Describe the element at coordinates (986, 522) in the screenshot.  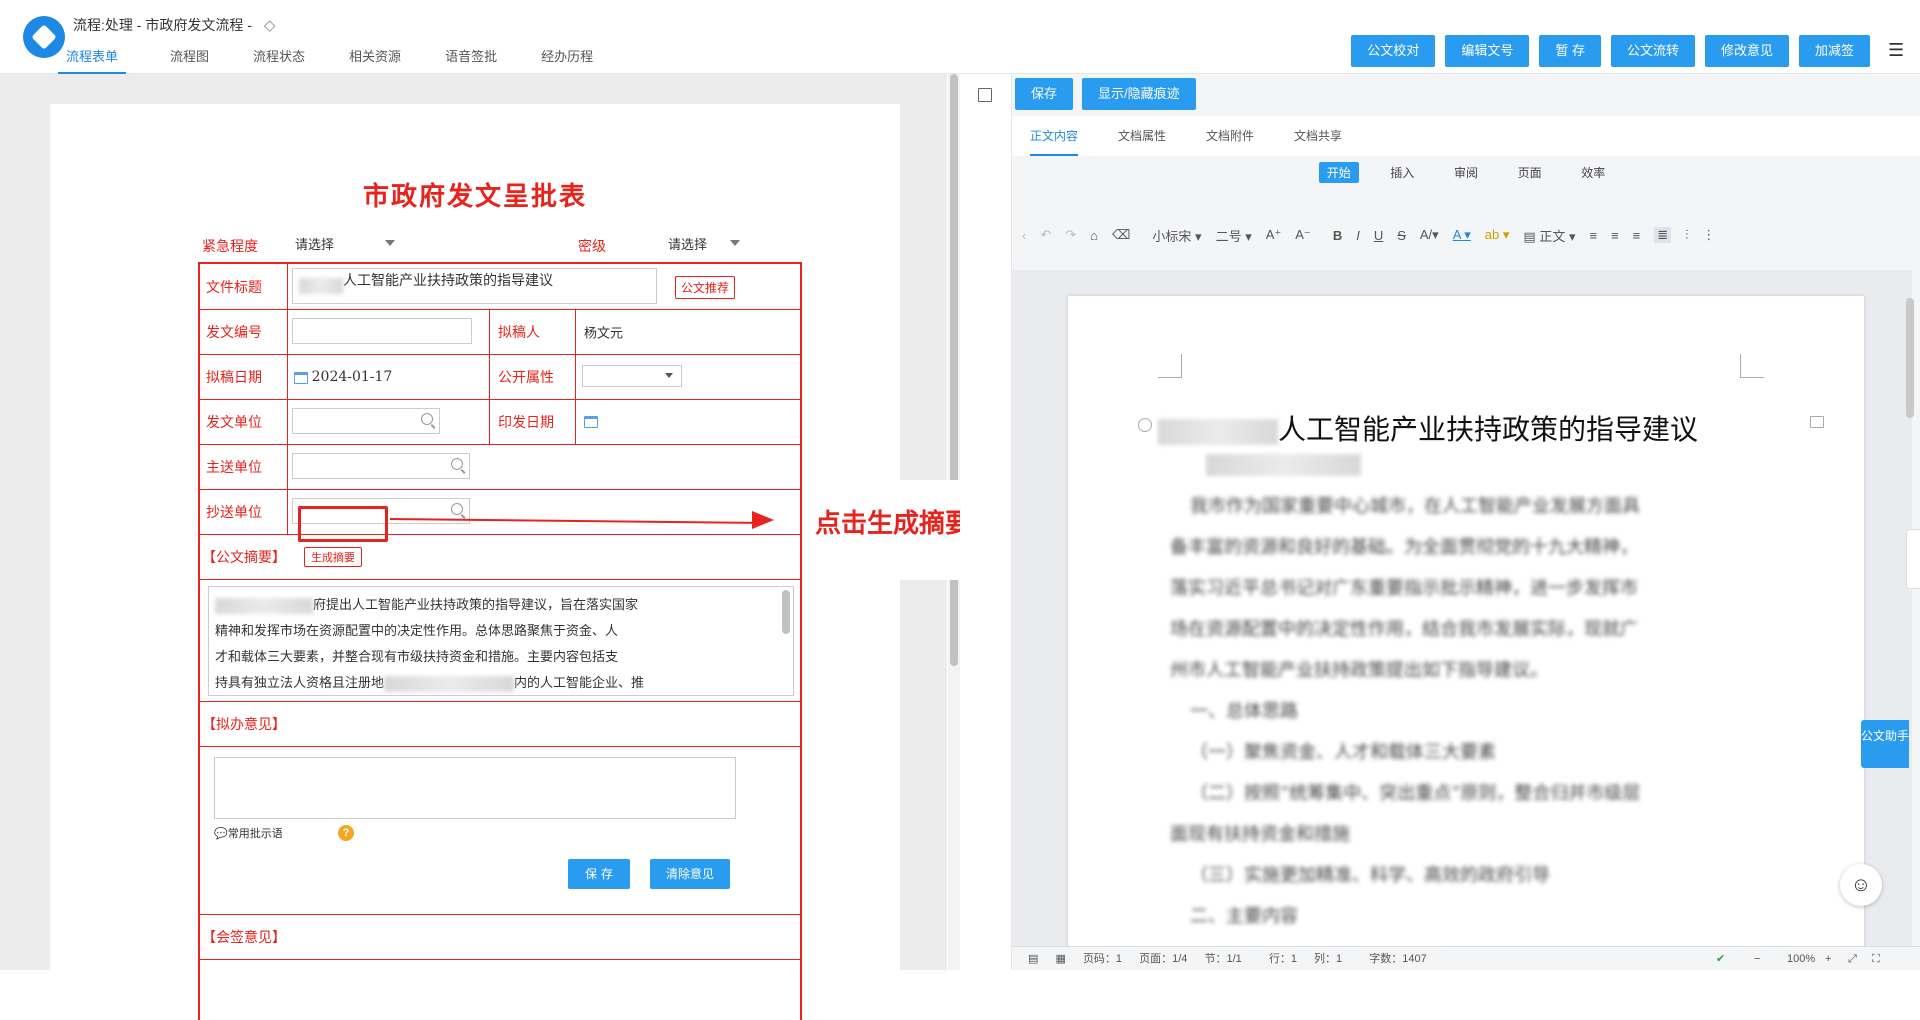
I see `outline-sidebar` at that location.